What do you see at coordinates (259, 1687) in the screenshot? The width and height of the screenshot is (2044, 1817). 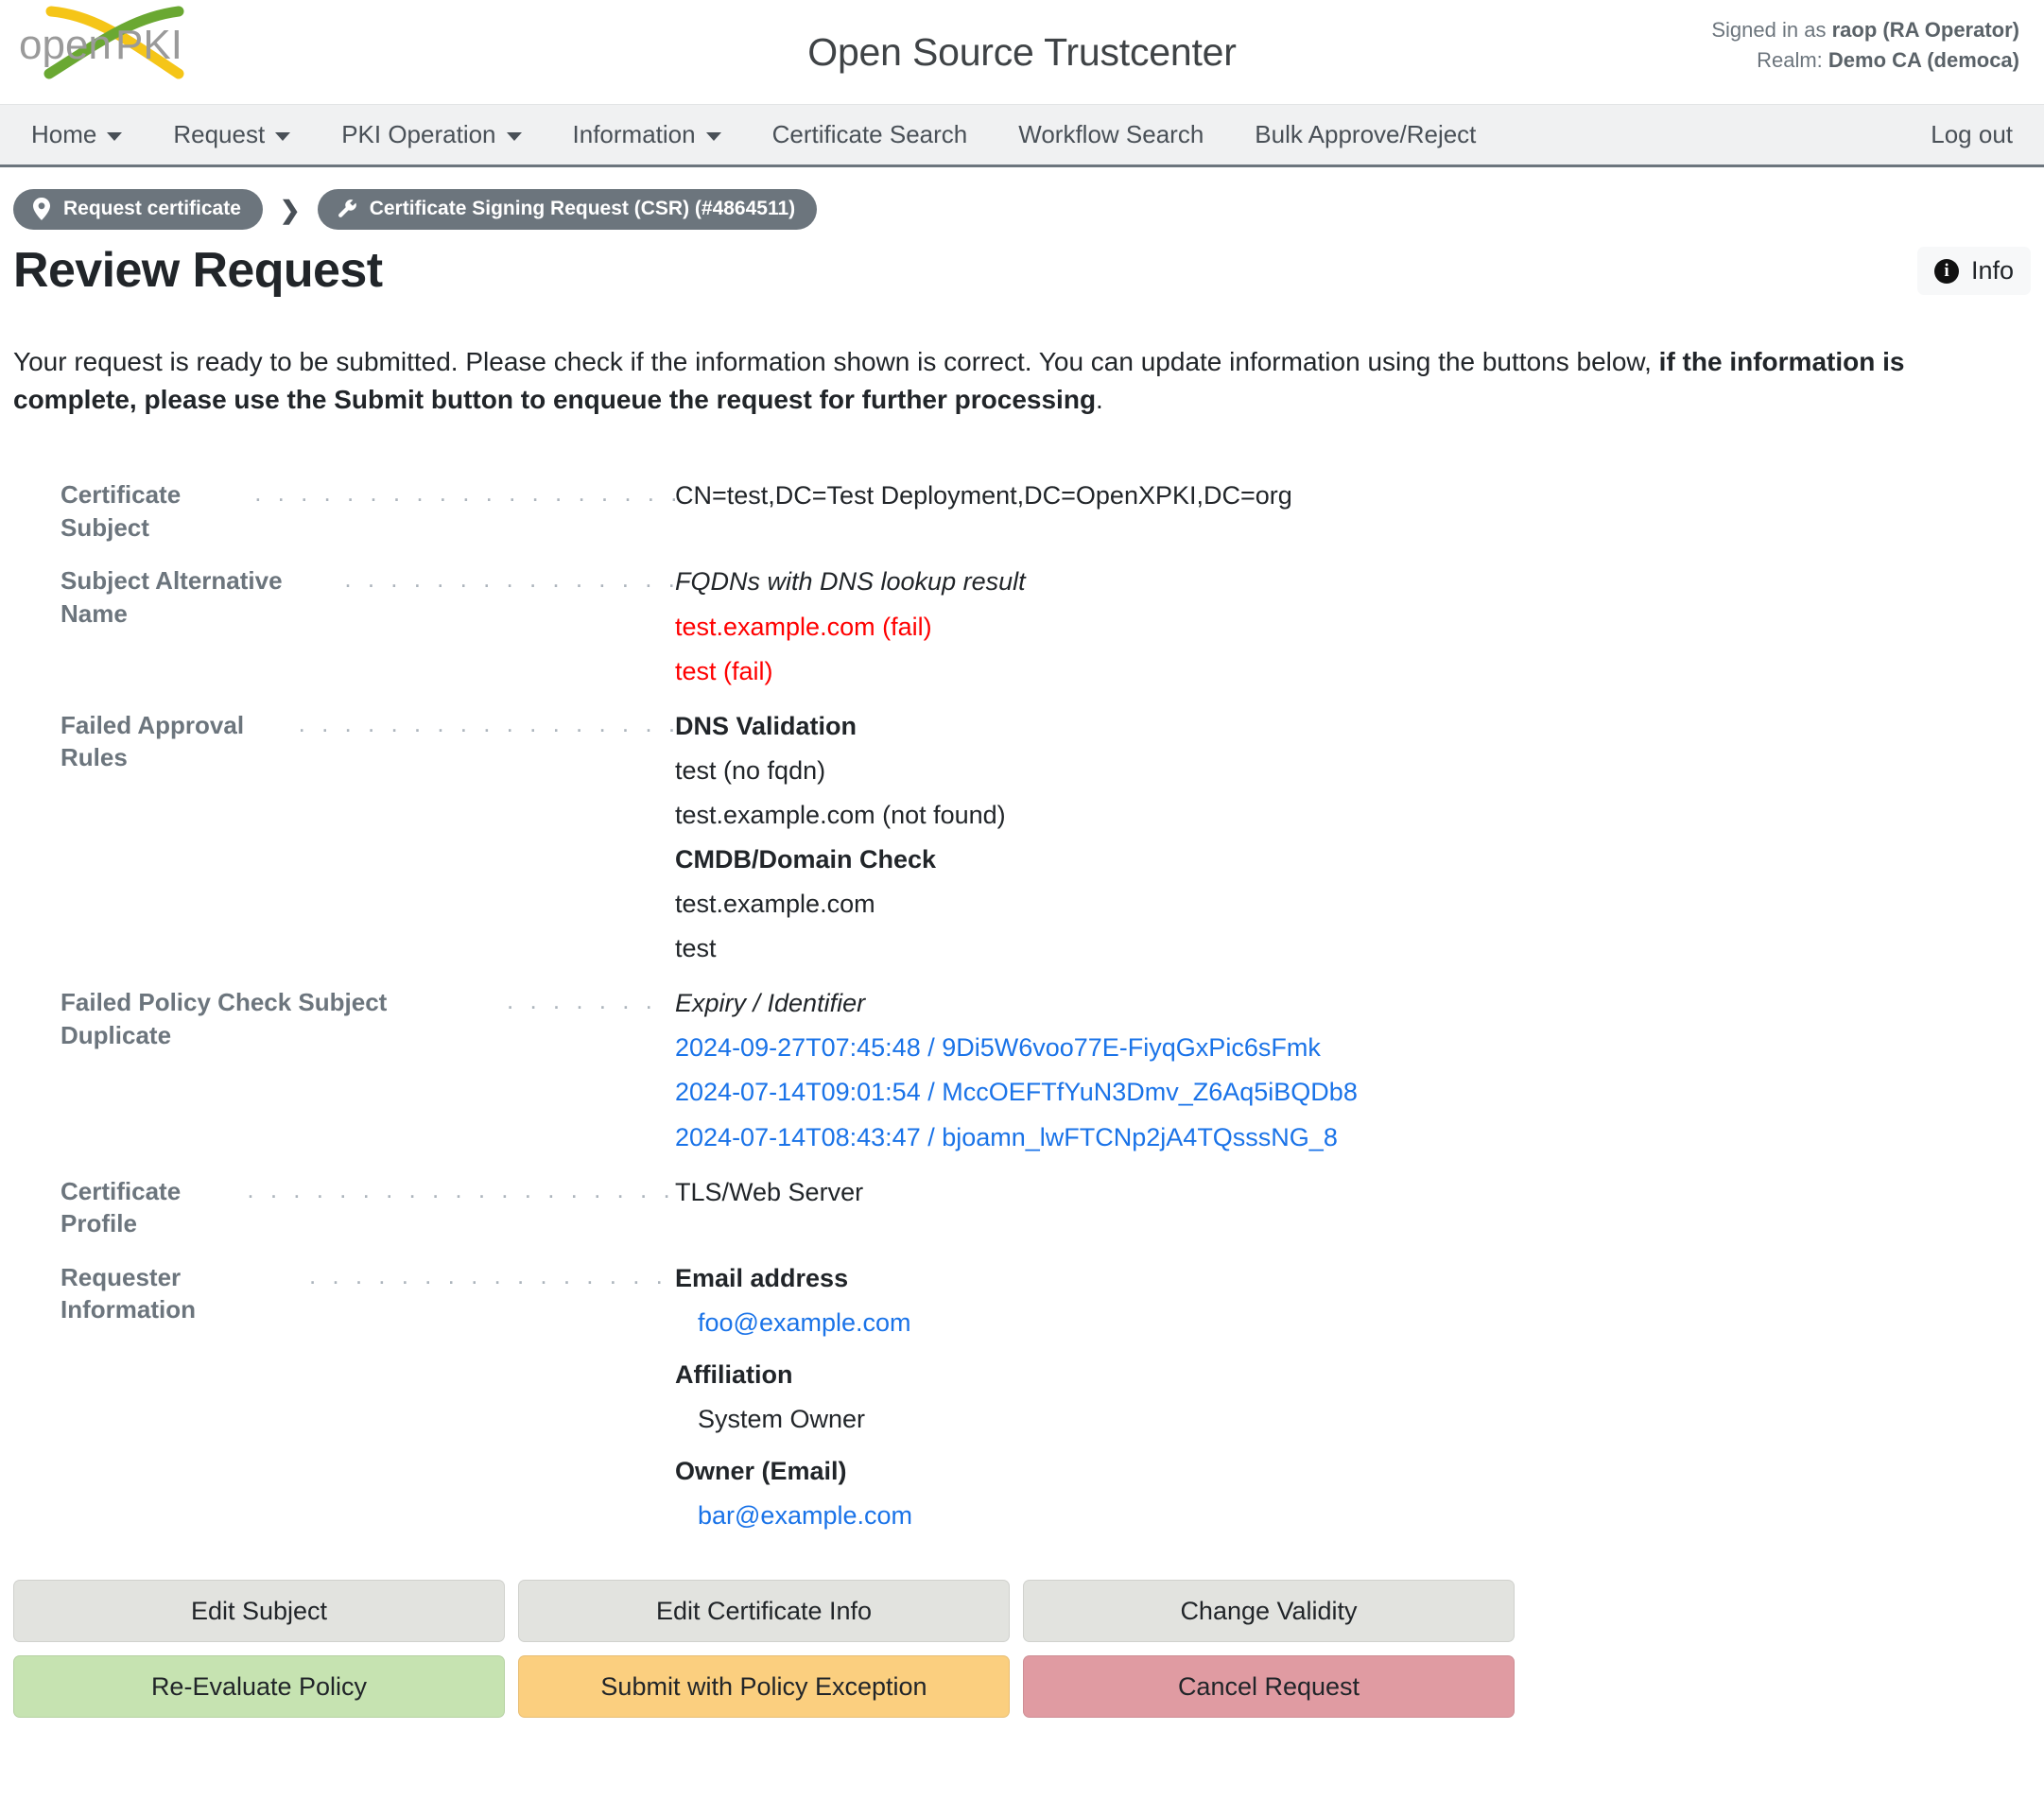 I see `re-evaluate-policy-button: Re-Evaluate Policy` at bounding box center [259, 1687].